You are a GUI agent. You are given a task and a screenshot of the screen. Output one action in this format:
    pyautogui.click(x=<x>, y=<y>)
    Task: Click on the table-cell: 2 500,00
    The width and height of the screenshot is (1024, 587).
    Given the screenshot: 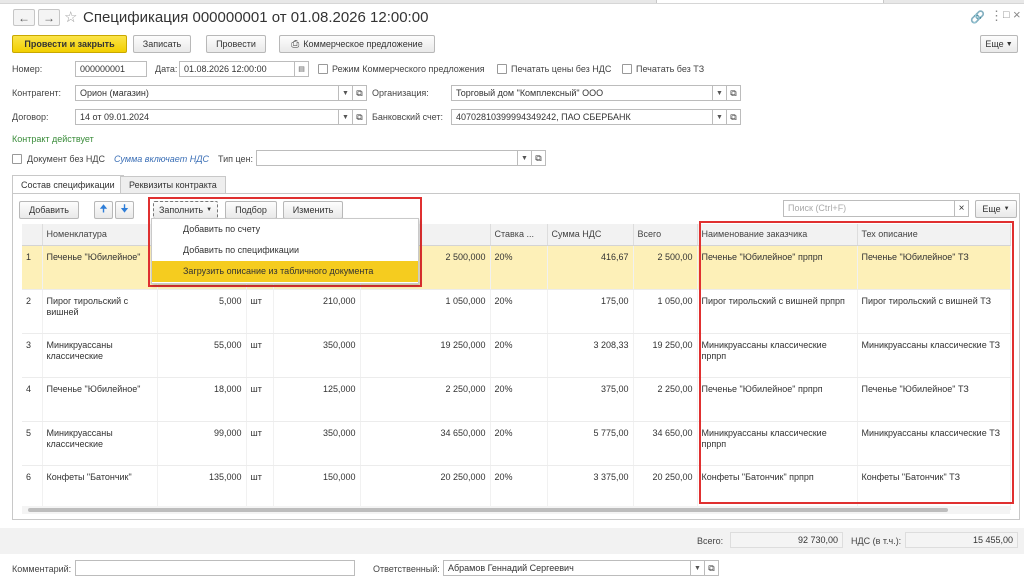 What is the action you would take?
    pyautogui.click(x=665, y=267)
    